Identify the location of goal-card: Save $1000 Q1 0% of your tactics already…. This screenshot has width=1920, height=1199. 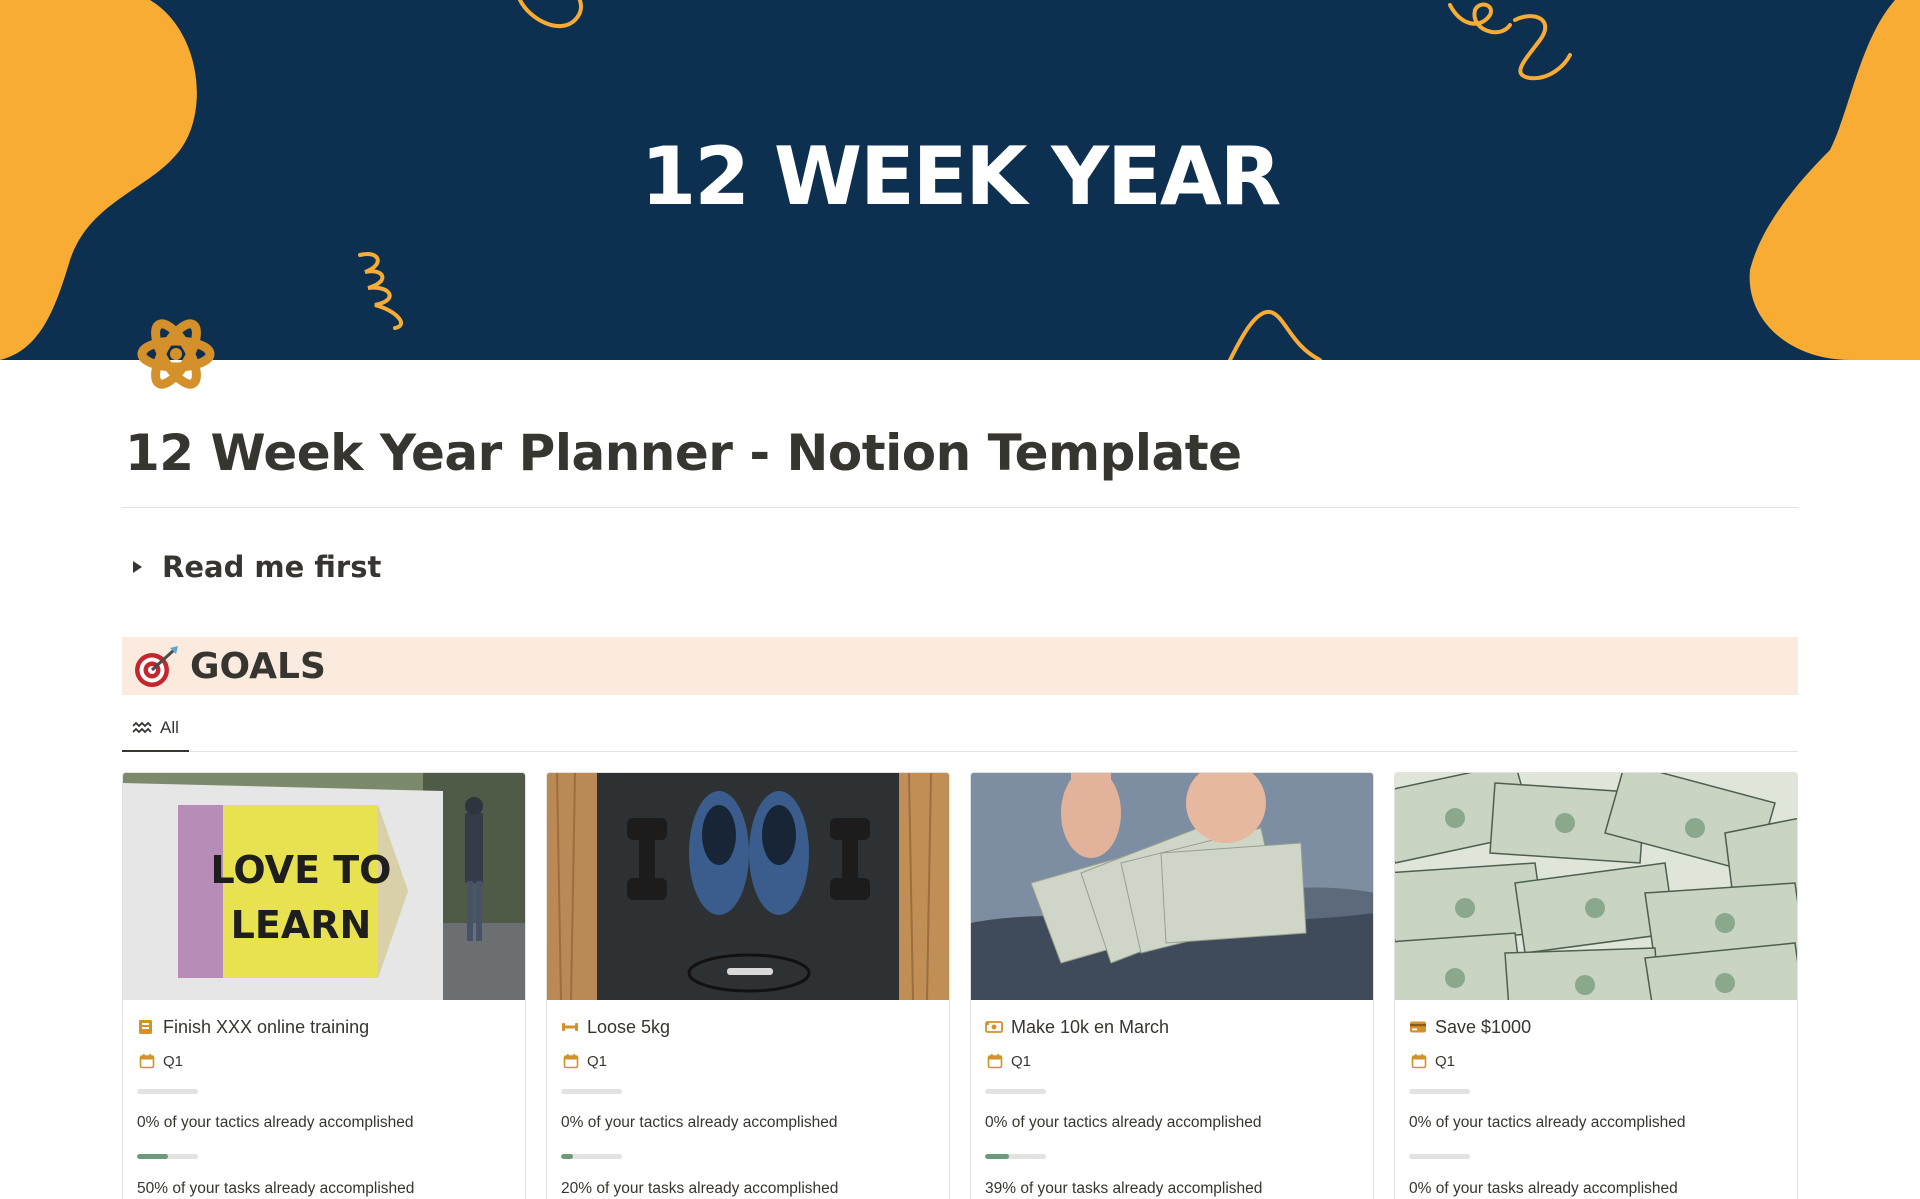
(1596, 985).